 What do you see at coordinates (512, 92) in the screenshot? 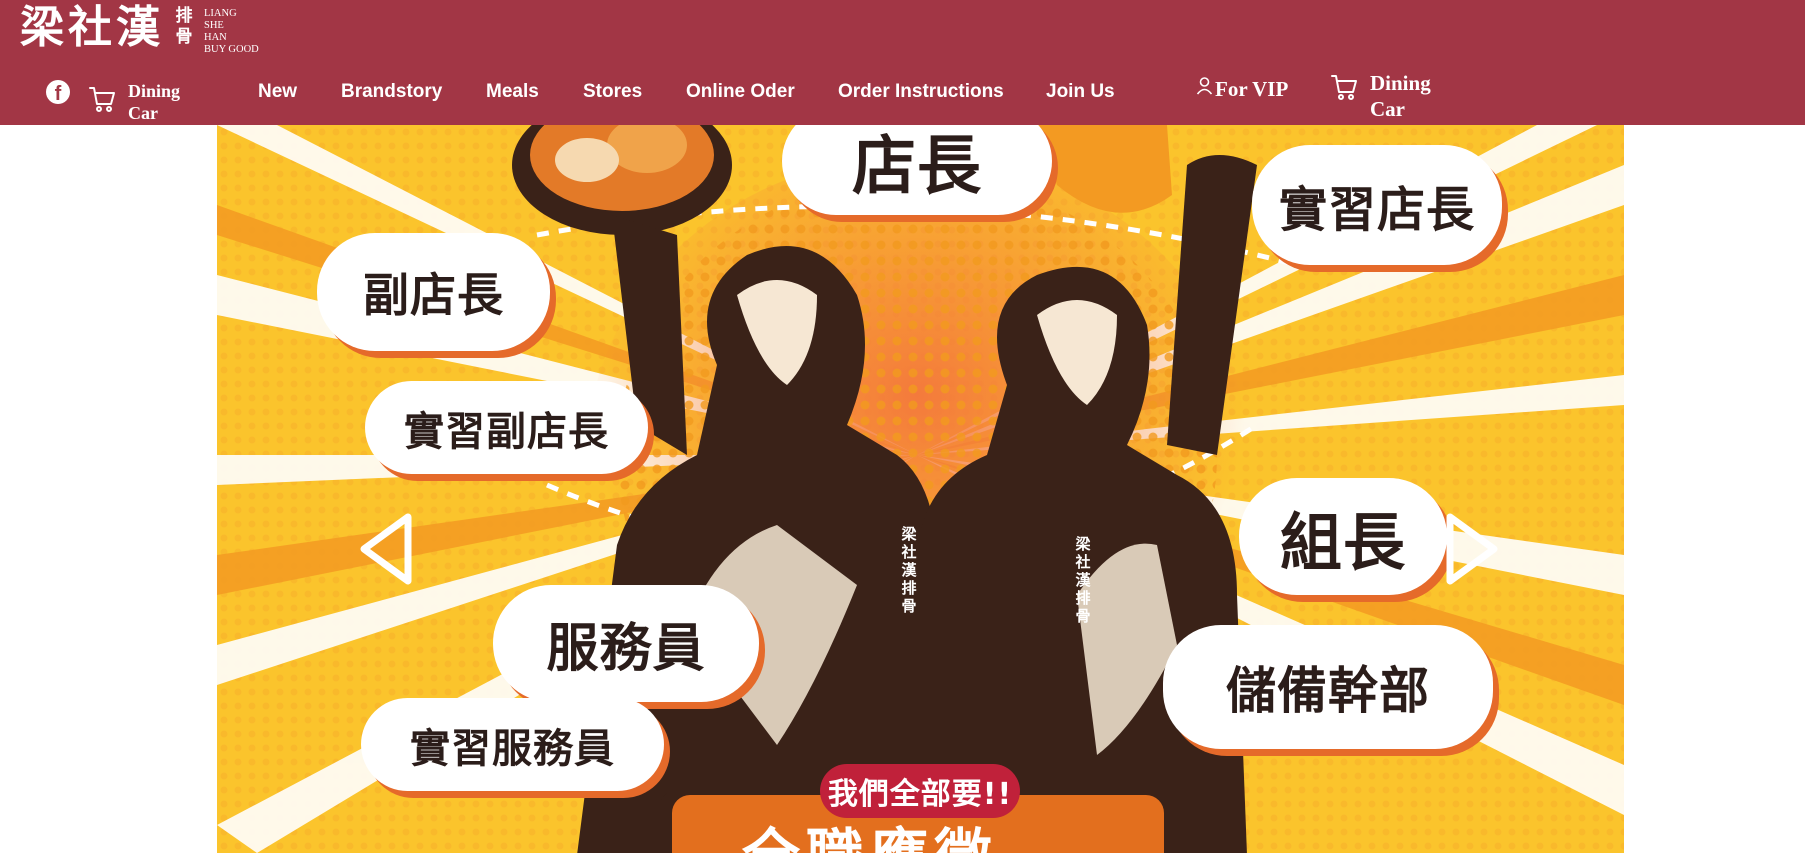
I see `nav-item-meals: Meals` at bounding box center [512, 92].